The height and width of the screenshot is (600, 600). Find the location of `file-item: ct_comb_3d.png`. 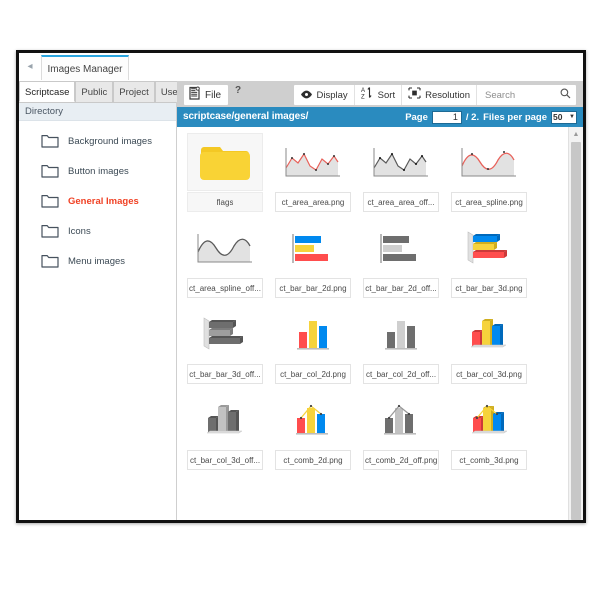

file-item: ct_comb_3d.png is located at coordinates (489, 434).